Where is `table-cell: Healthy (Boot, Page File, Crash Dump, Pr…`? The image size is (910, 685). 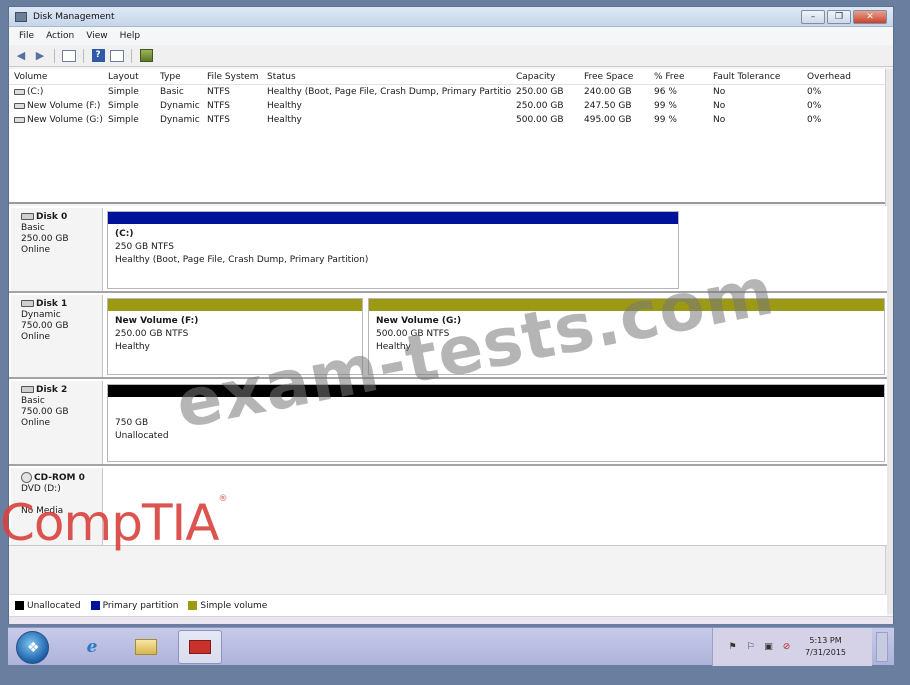
table-cell: Healthy (Boot, Page File, Crash Dump, Pr… is located at coordinates (389, 92).